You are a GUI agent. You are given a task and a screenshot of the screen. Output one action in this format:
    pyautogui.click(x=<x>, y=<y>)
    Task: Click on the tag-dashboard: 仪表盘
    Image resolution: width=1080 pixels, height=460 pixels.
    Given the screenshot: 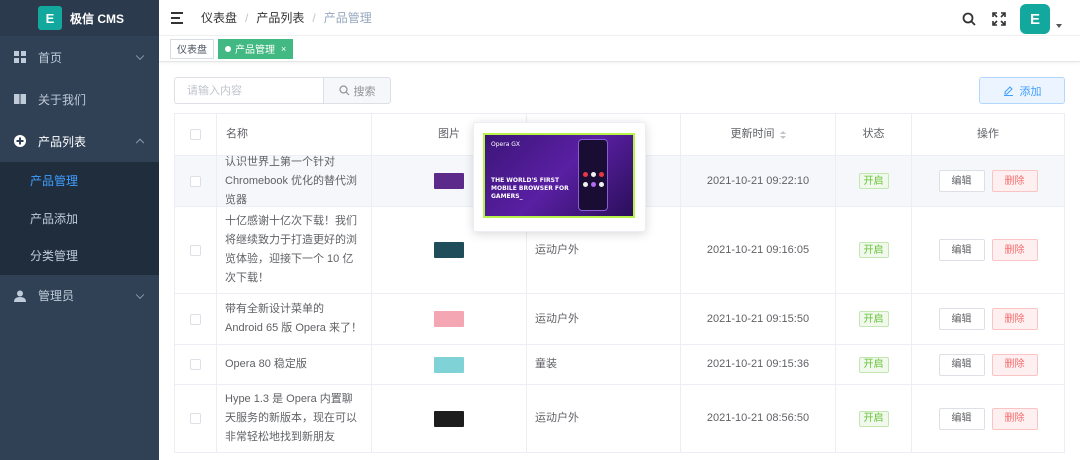 What is the action you would take?
    pyautogui.click(x=192, y=48)
    